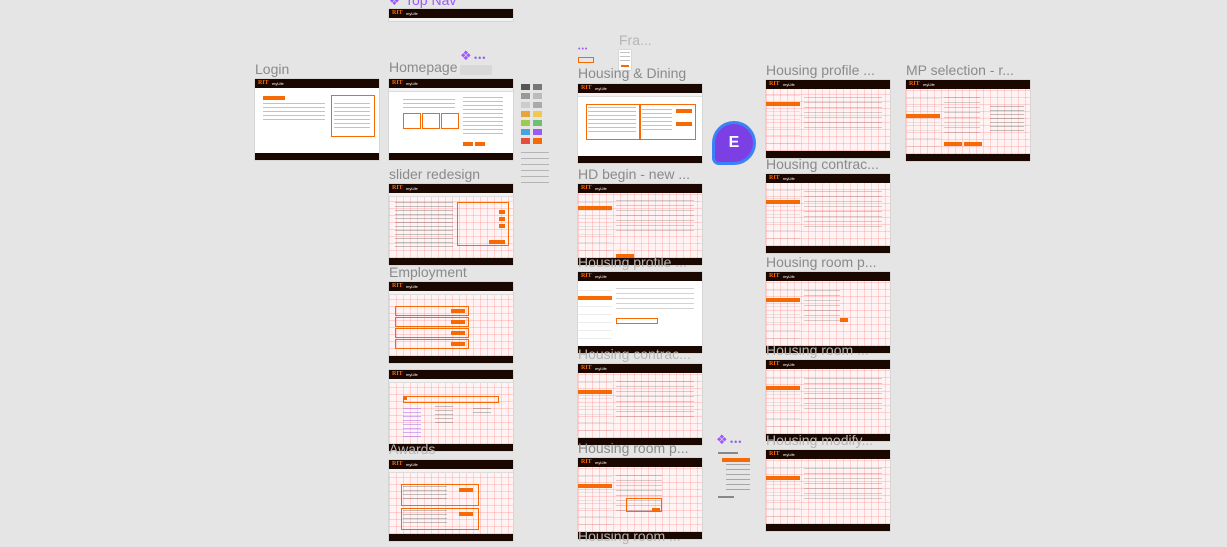 This screenshot has height=547, width=1227. Describe the element at coordinates (451, 15) in the screenshot. I see `frame-top-nav: RIT myLife` at that location.